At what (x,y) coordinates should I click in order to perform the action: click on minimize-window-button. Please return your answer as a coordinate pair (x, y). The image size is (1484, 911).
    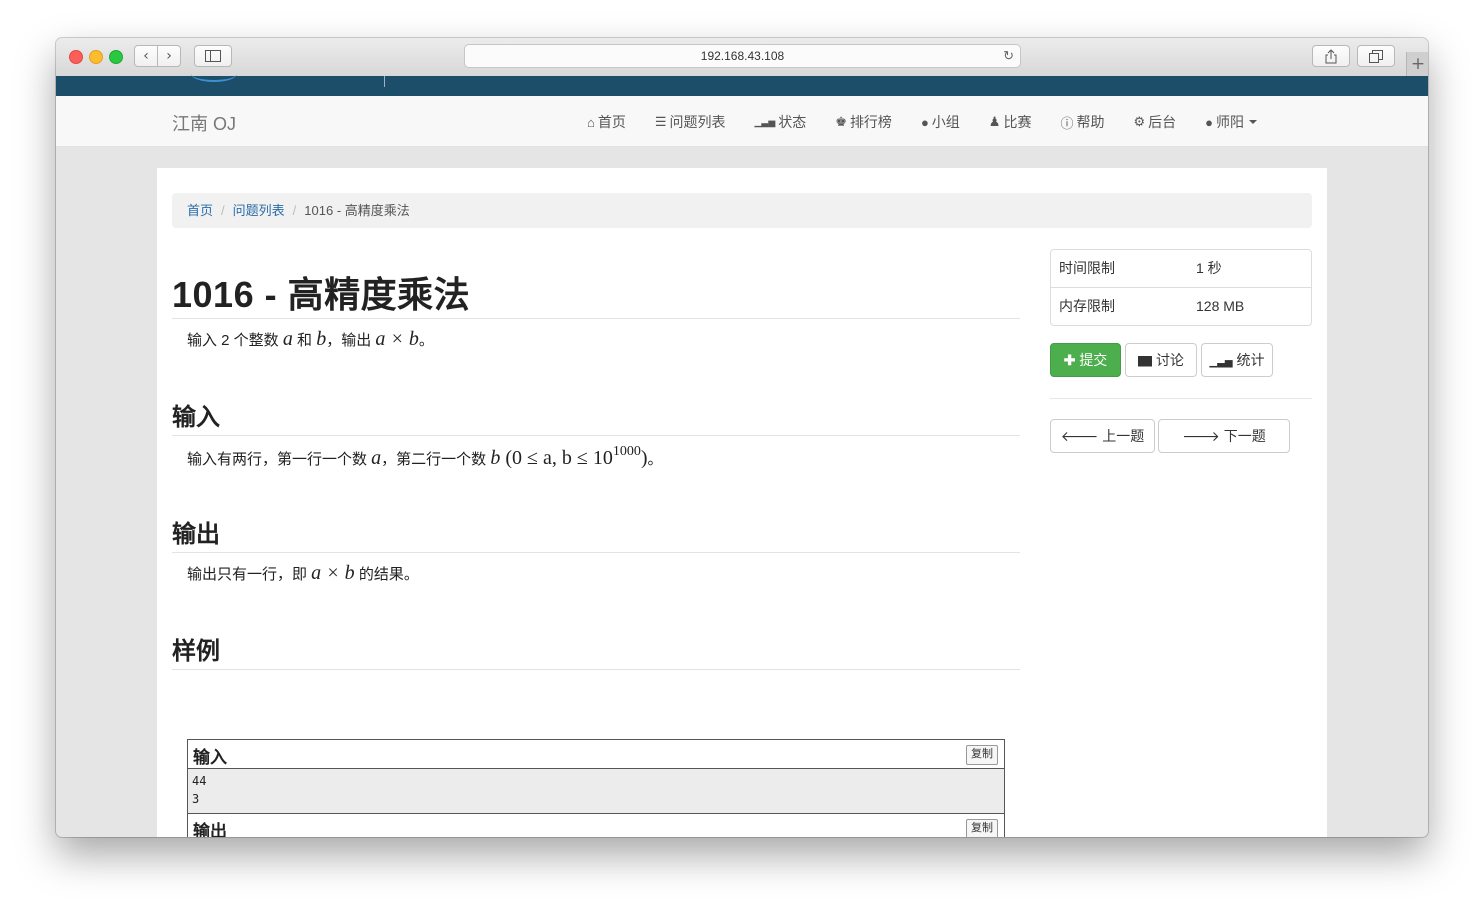
    Looking at the image, I should click on (96, 57).